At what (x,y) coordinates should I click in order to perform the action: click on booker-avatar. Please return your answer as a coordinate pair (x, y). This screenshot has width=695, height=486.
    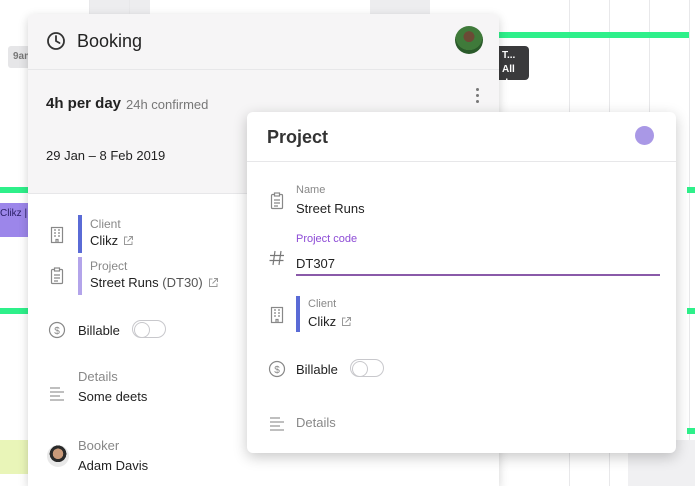
    Looking at the image, I should click on (58, 456).